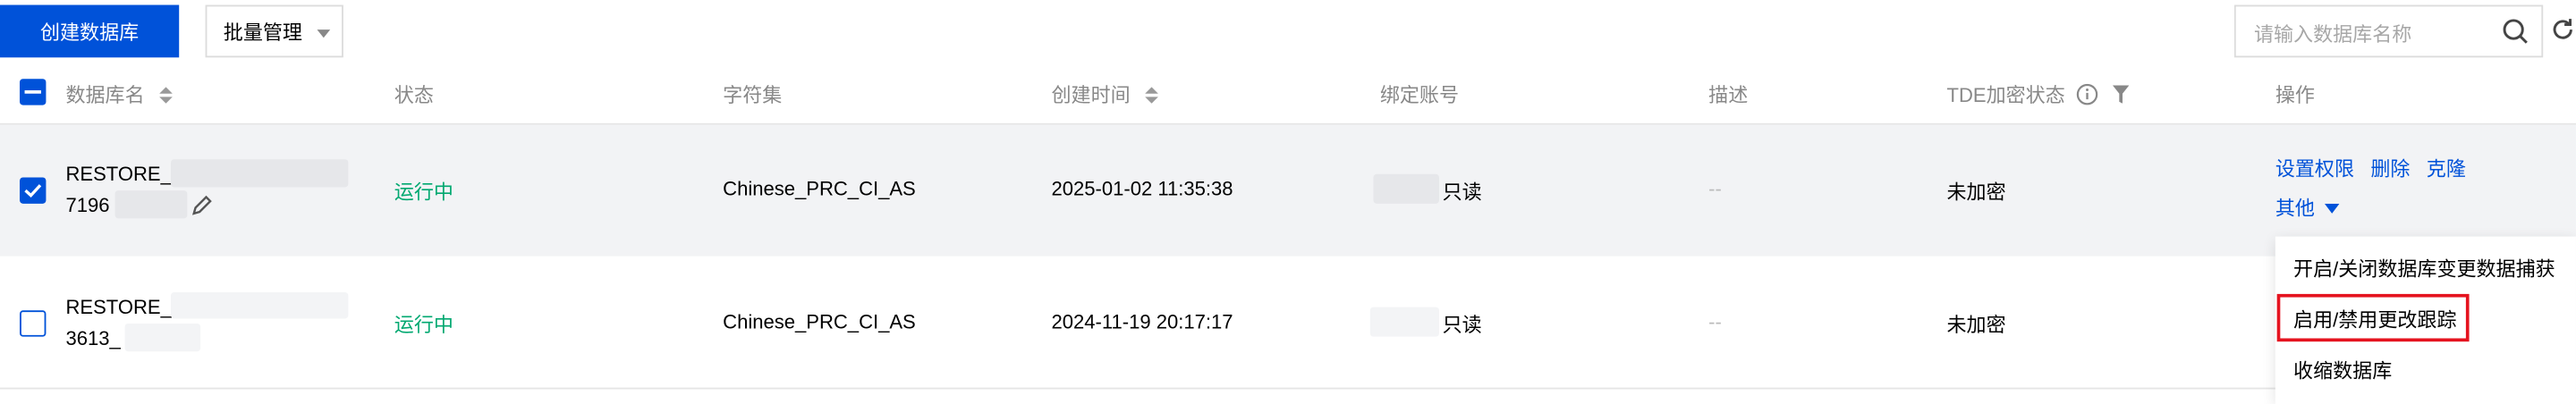 The width and height of the screenshot is (2576, 404). What do you see at coordinates (201, 206) in the screenshot?
I see `edit-icon` at bounding box center [201, 206].